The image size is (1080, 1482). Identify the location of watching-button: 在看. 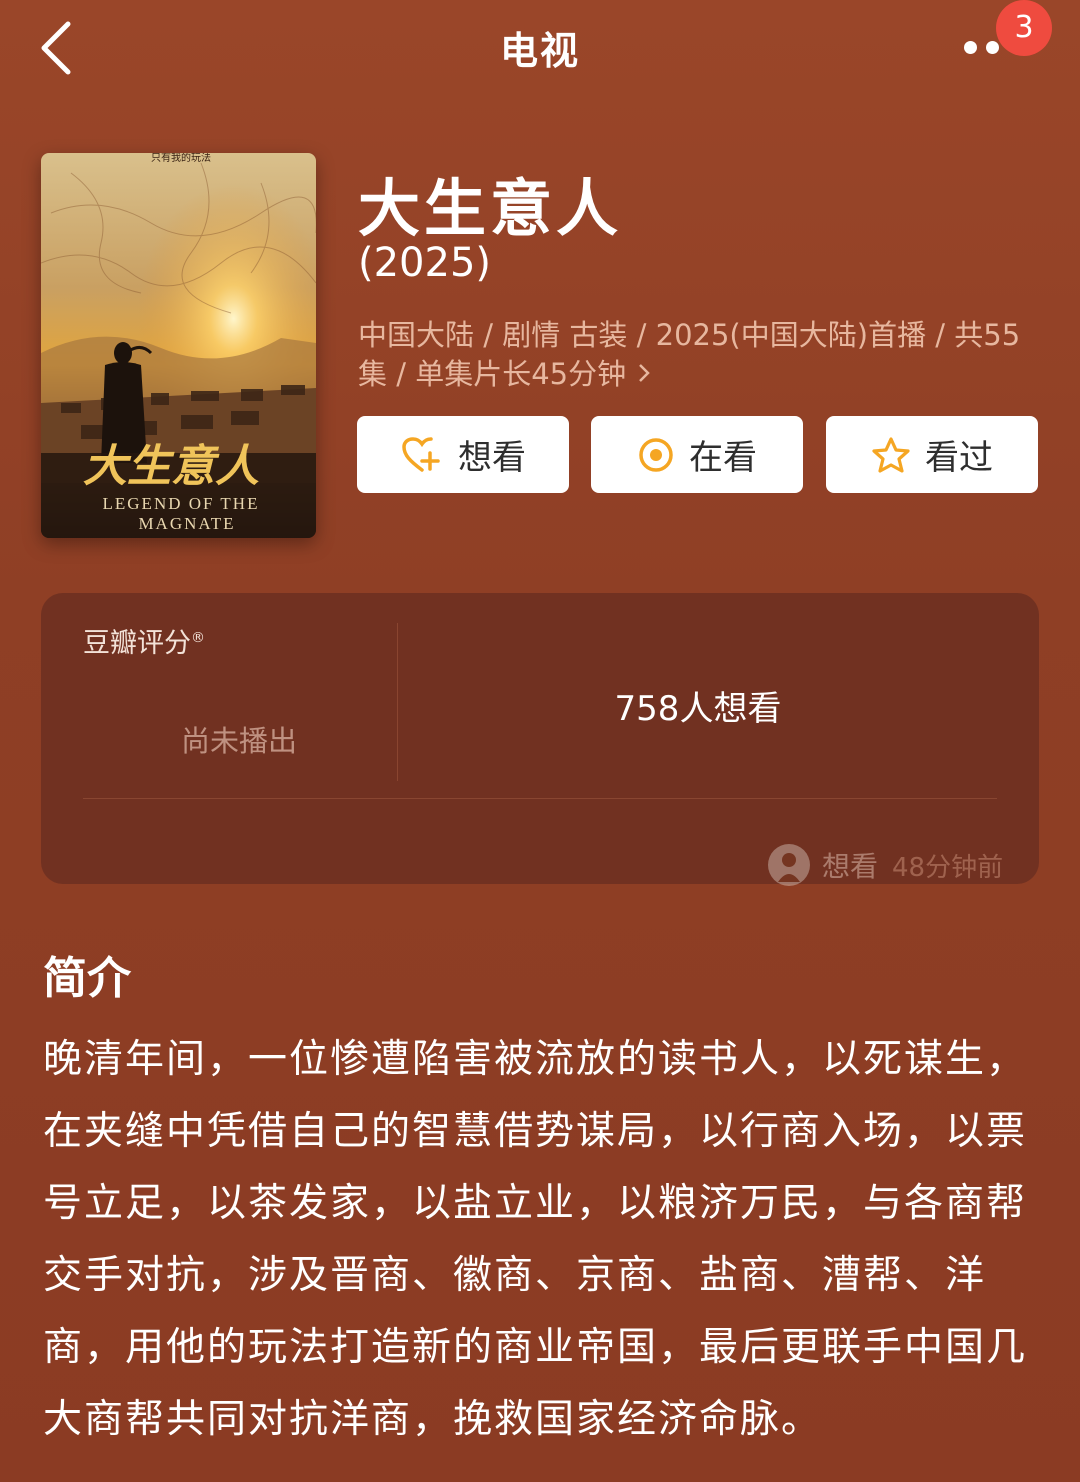
(697, 454).